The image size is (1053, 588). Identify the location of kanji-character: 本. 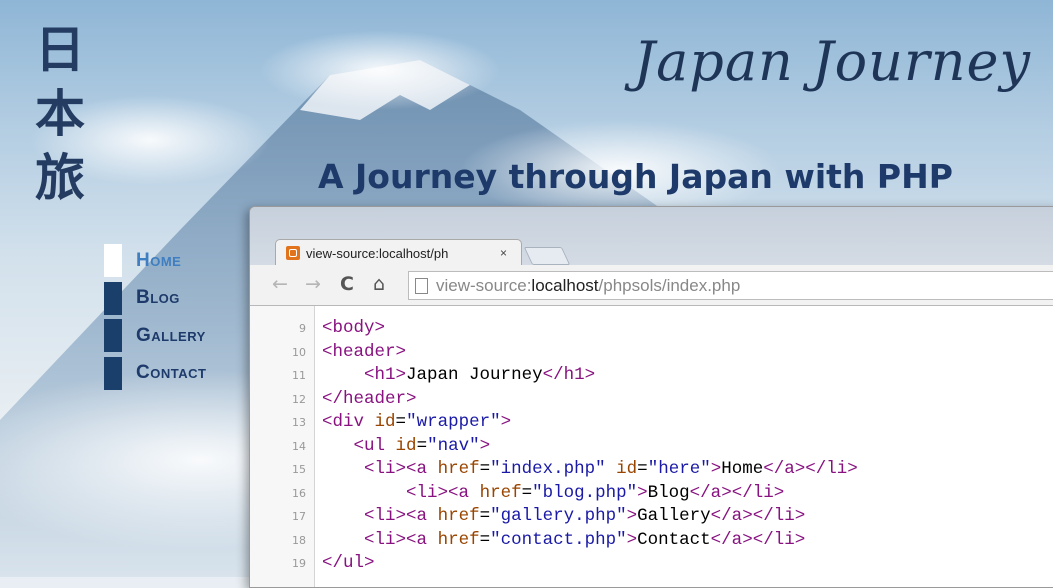
(60, 113).